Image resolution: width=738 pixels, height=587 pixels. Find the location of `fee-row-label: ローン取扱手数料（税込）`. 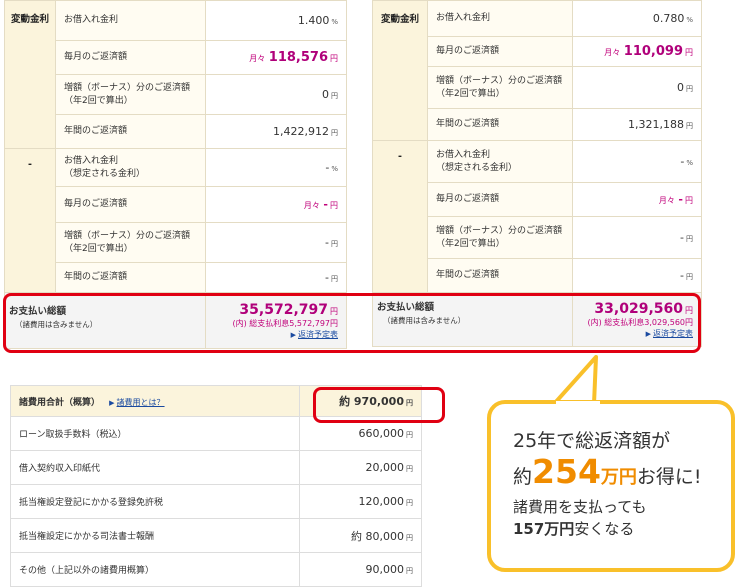

fee-row-label: ローン取扱手数料（税込） is located at coordinates (155, 433).